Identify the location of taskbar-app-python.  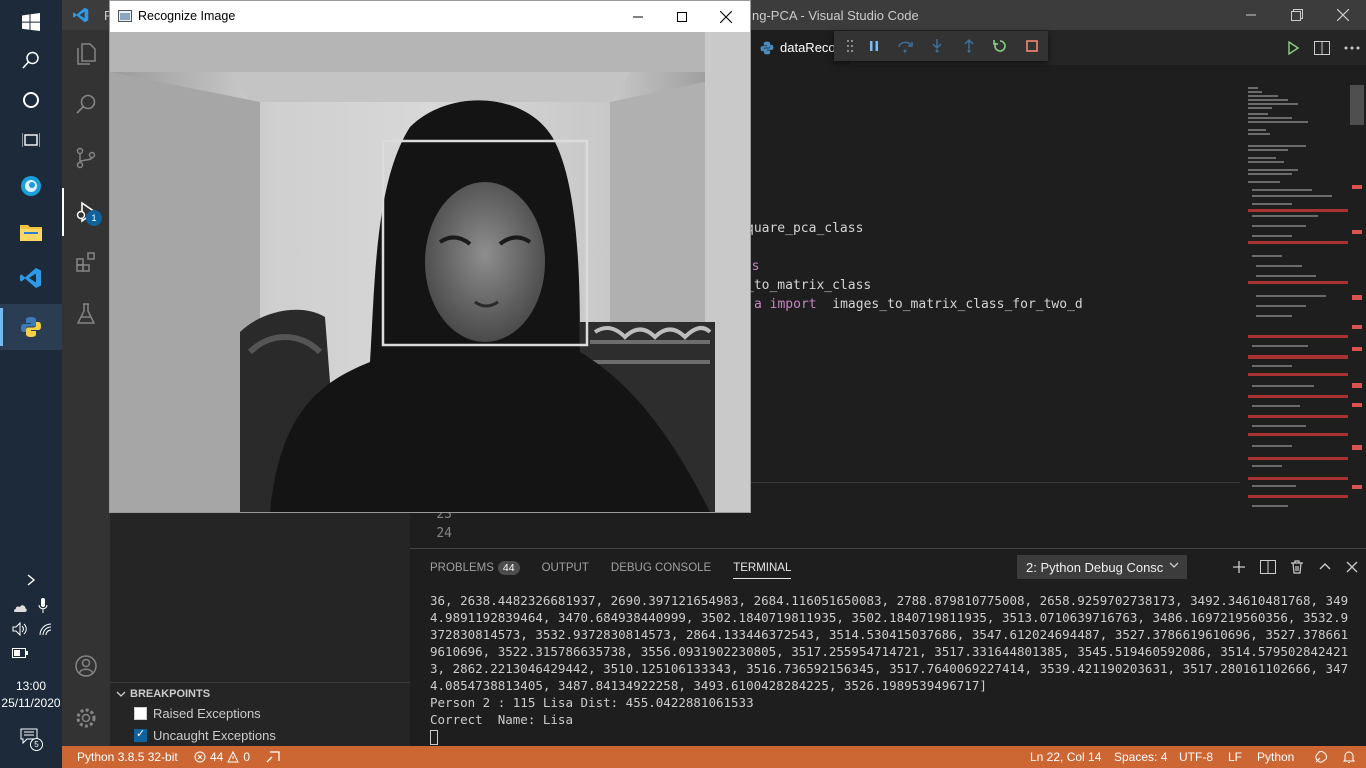
(31, 327).